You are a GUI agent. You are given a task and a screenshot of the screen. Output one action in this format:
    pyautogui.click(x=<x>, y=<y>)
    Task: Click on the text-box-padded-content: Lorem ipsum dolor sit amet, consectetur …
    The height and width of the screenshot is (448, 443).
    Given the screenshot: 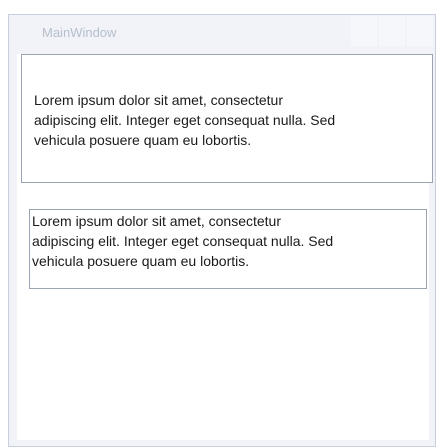 What is the action you would take?
    pyautogui.click(x=229, y=120)
    